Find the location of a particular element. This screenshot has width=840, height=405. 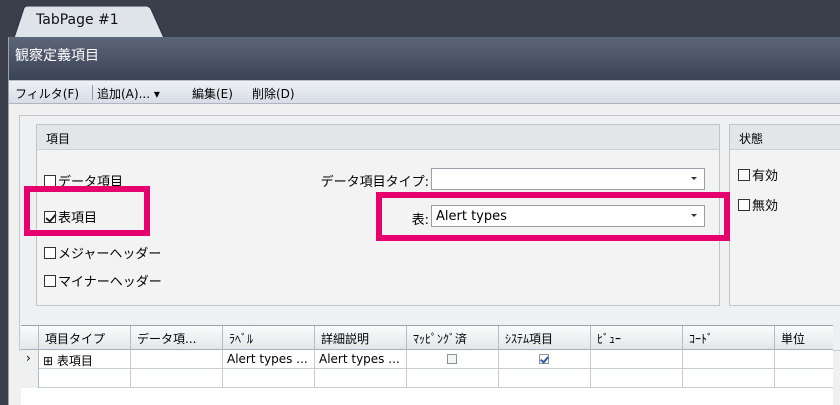

cell-item-type: ⊞ 表項目 is located at coordinates (85, 359).